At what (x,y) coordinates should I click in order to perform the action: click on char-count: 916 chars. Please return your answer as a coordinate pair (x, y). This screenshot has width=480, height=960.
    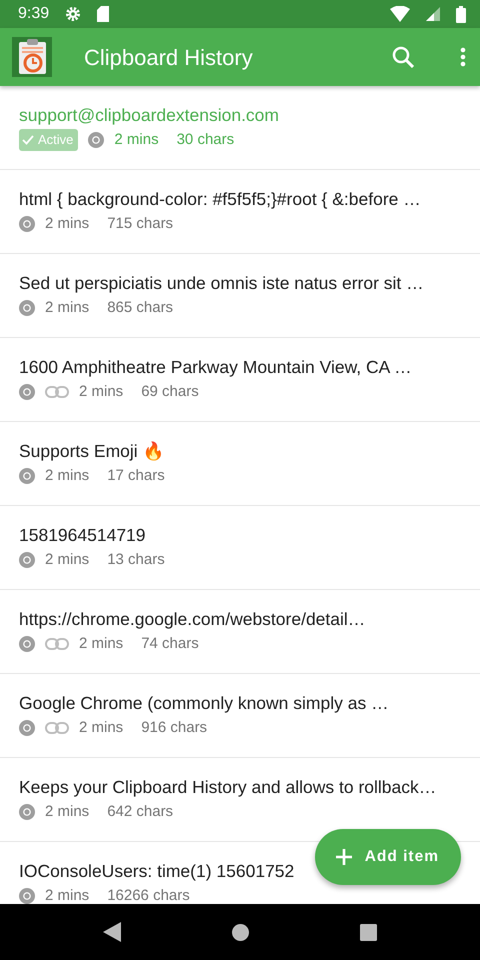
    Looking at the image, I should click on (174, 728).